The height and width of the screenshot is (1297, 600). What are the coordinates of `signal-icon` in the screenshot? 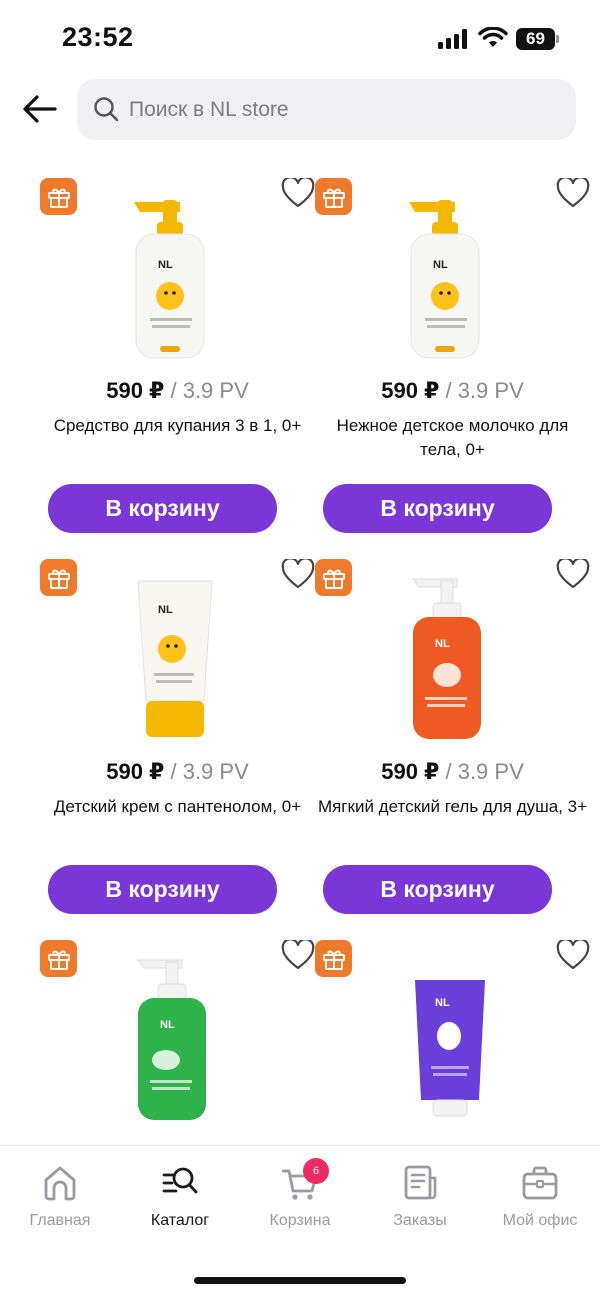 It's located at (452, 39).